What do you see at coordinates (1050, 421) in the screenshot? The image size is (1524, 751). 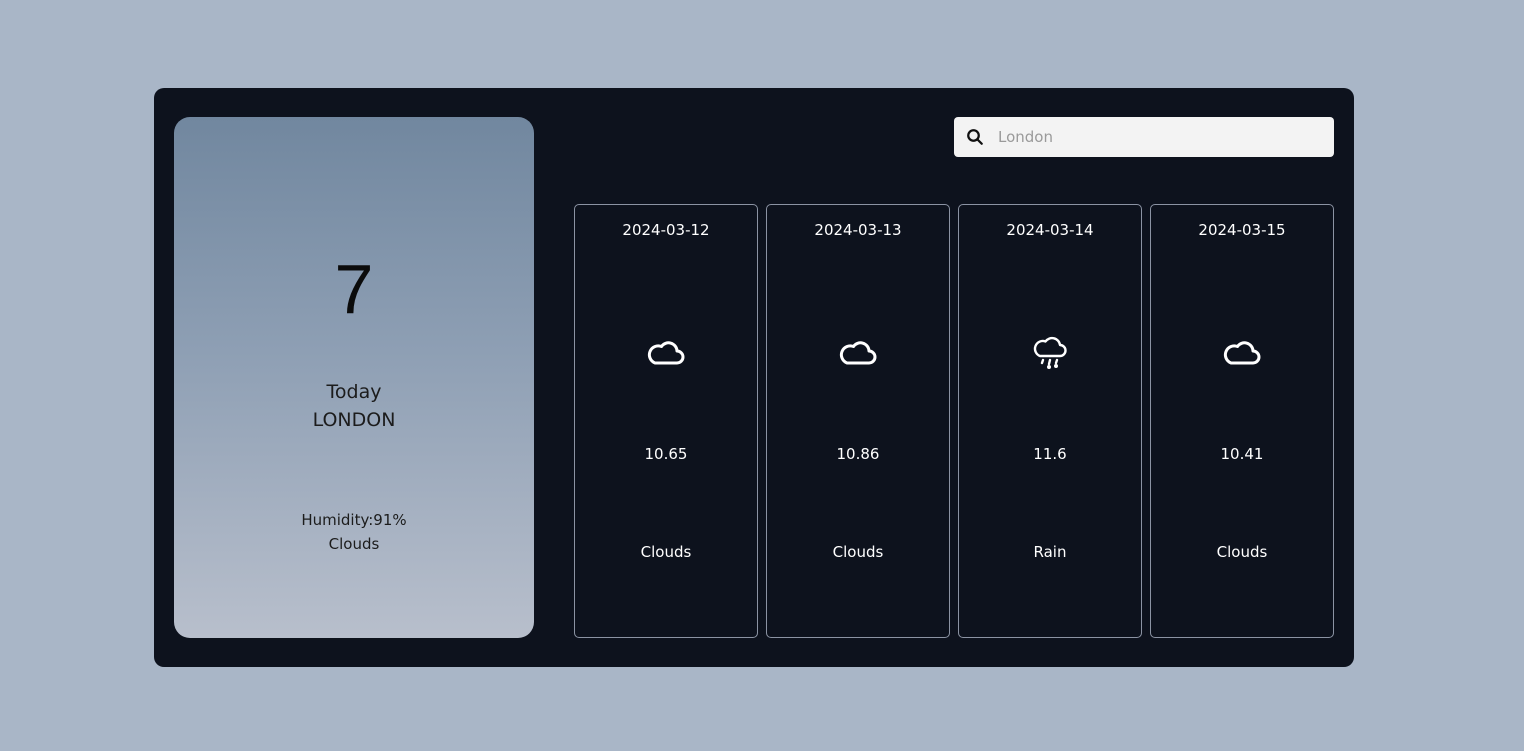 I see `forecast-card: 2024-03-14 11.6 Rain` at bounding box center [1050, 421].